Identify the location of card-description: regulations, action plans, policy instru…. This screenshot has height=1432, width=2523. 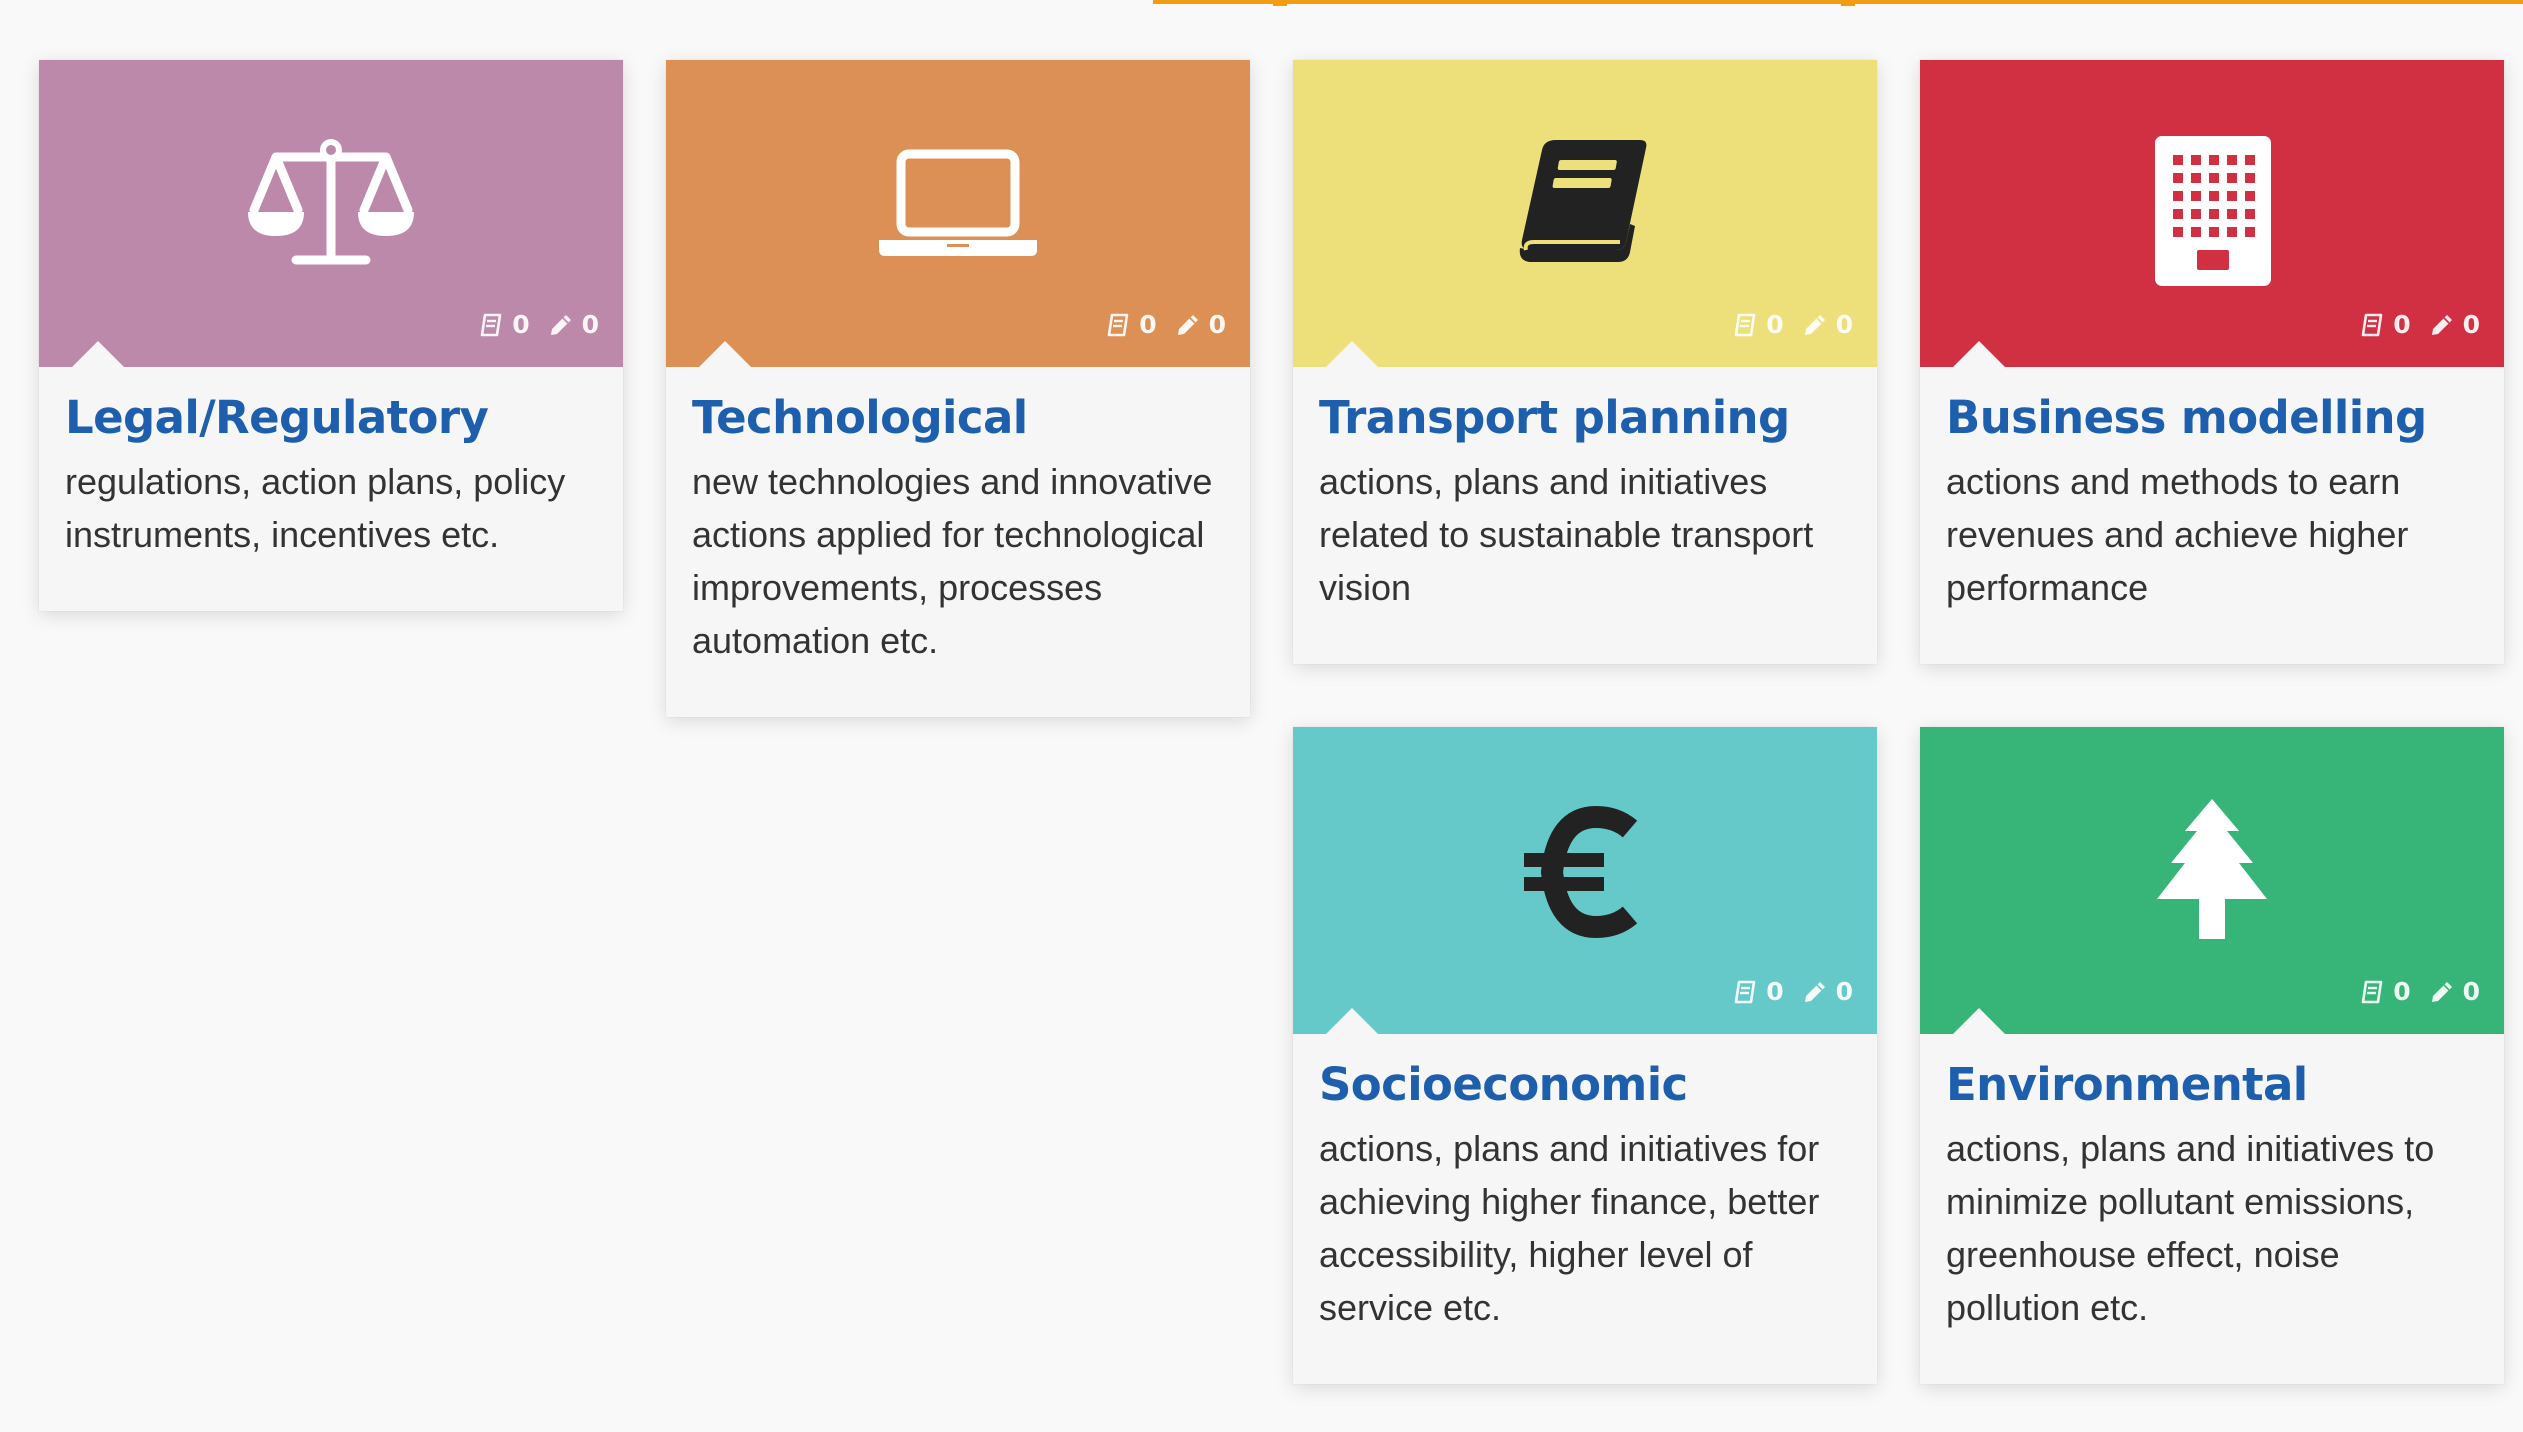
(315, 508).